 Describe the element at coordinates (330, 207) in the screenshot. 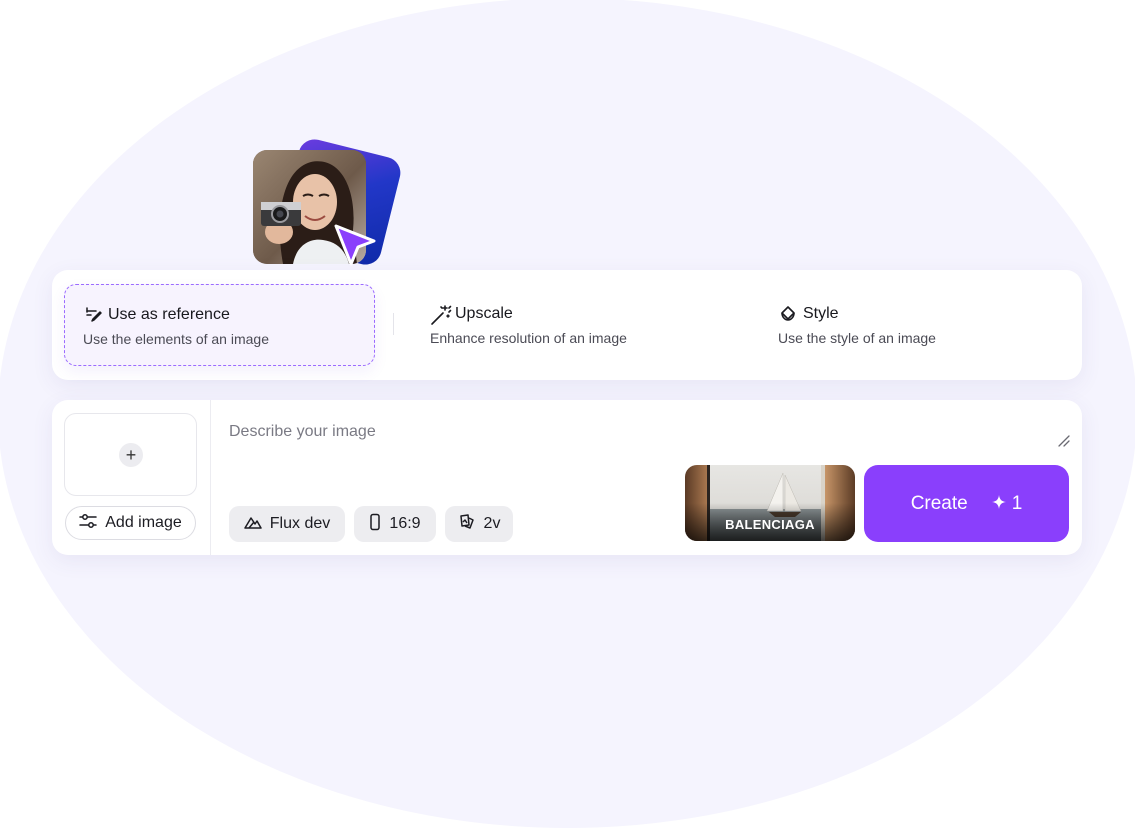

I see `reference-photo-stack` at that location.